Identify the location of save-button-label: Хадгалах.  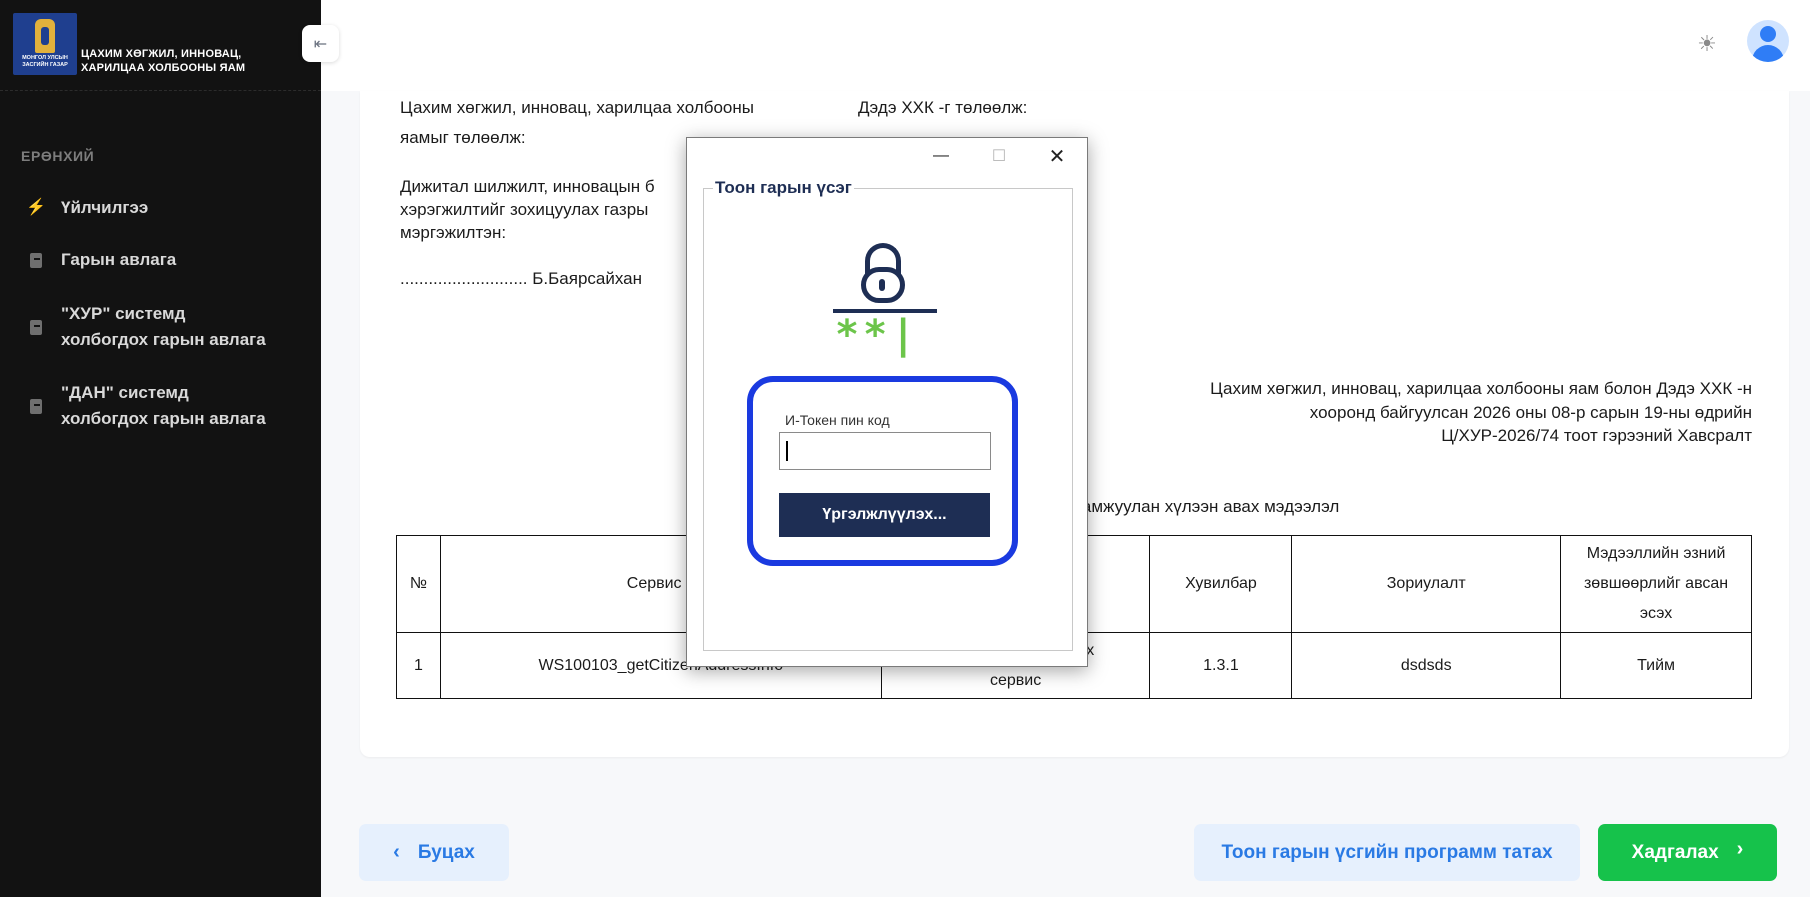
(1675, 852).